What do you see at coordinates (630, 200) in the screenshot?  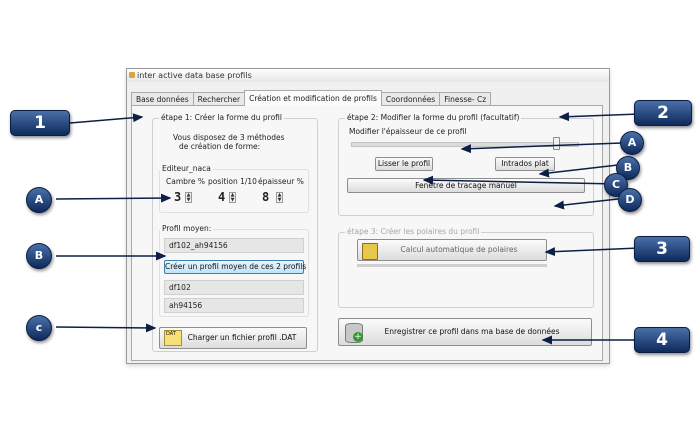 I see `marker-d-right: D` at bounding box center [630, 200].